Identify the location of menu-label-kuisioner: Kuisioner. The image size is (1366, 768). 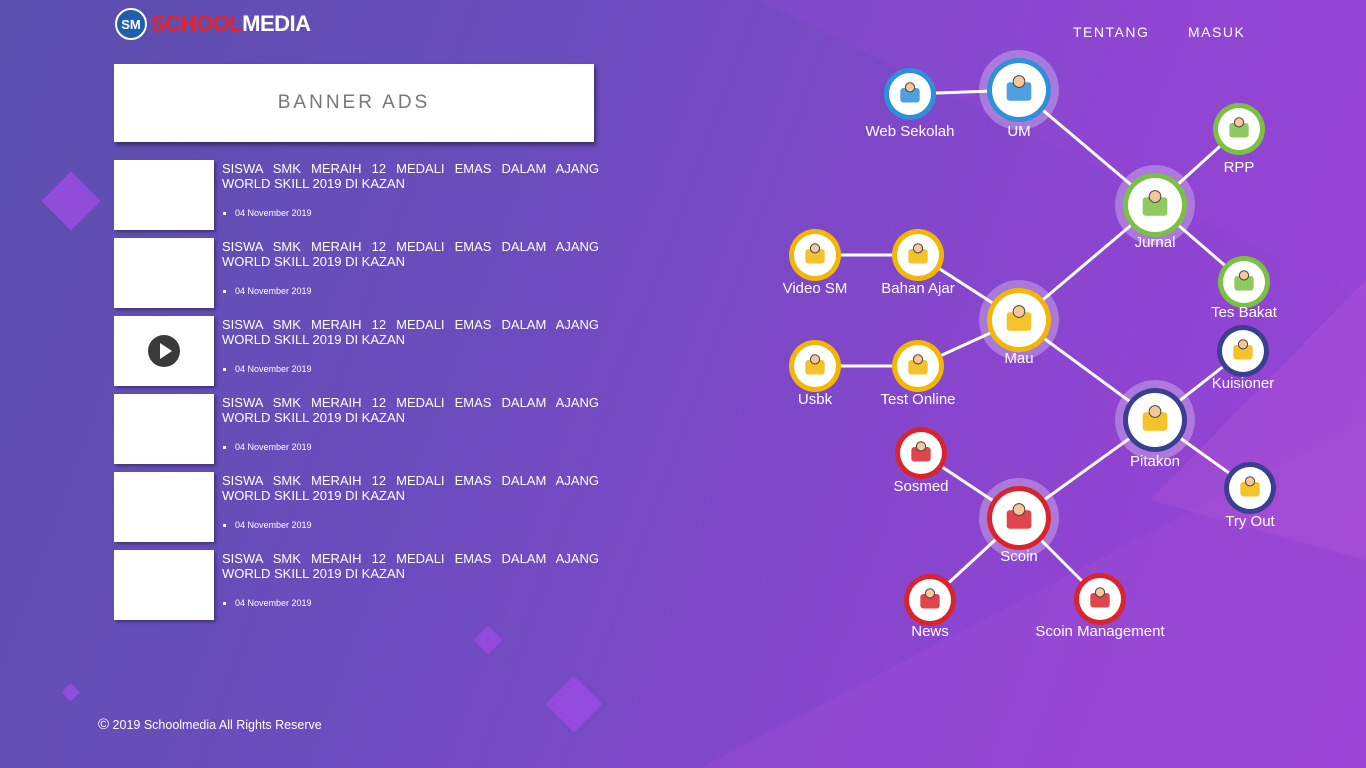
(1243, 383).